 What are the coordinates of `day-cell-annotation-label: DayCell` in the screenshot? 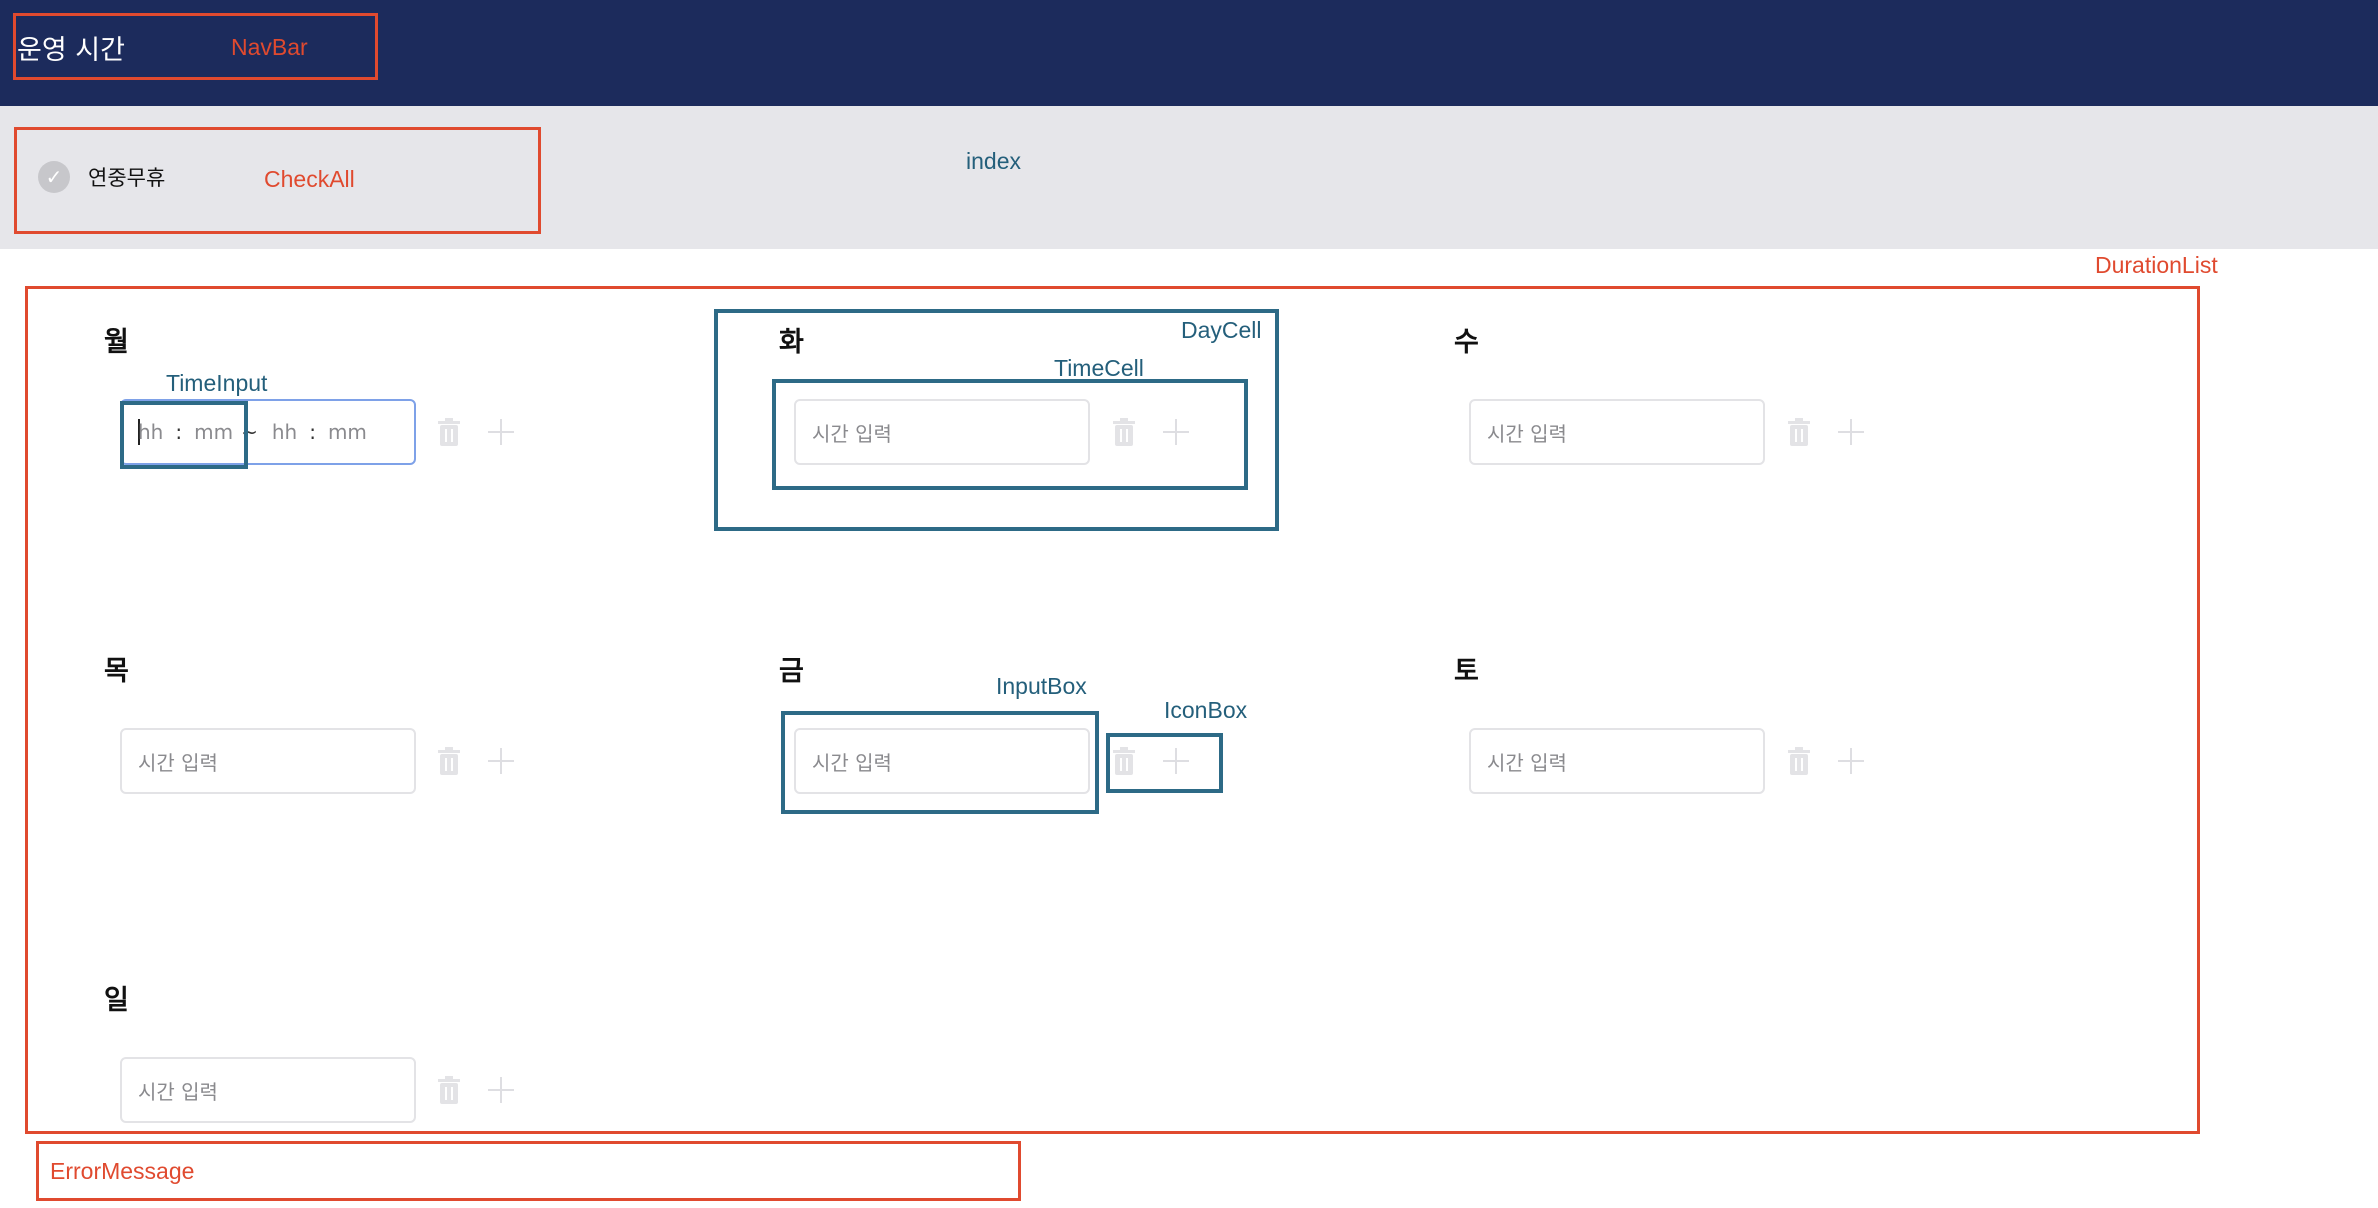 It's located at (1221, 330).